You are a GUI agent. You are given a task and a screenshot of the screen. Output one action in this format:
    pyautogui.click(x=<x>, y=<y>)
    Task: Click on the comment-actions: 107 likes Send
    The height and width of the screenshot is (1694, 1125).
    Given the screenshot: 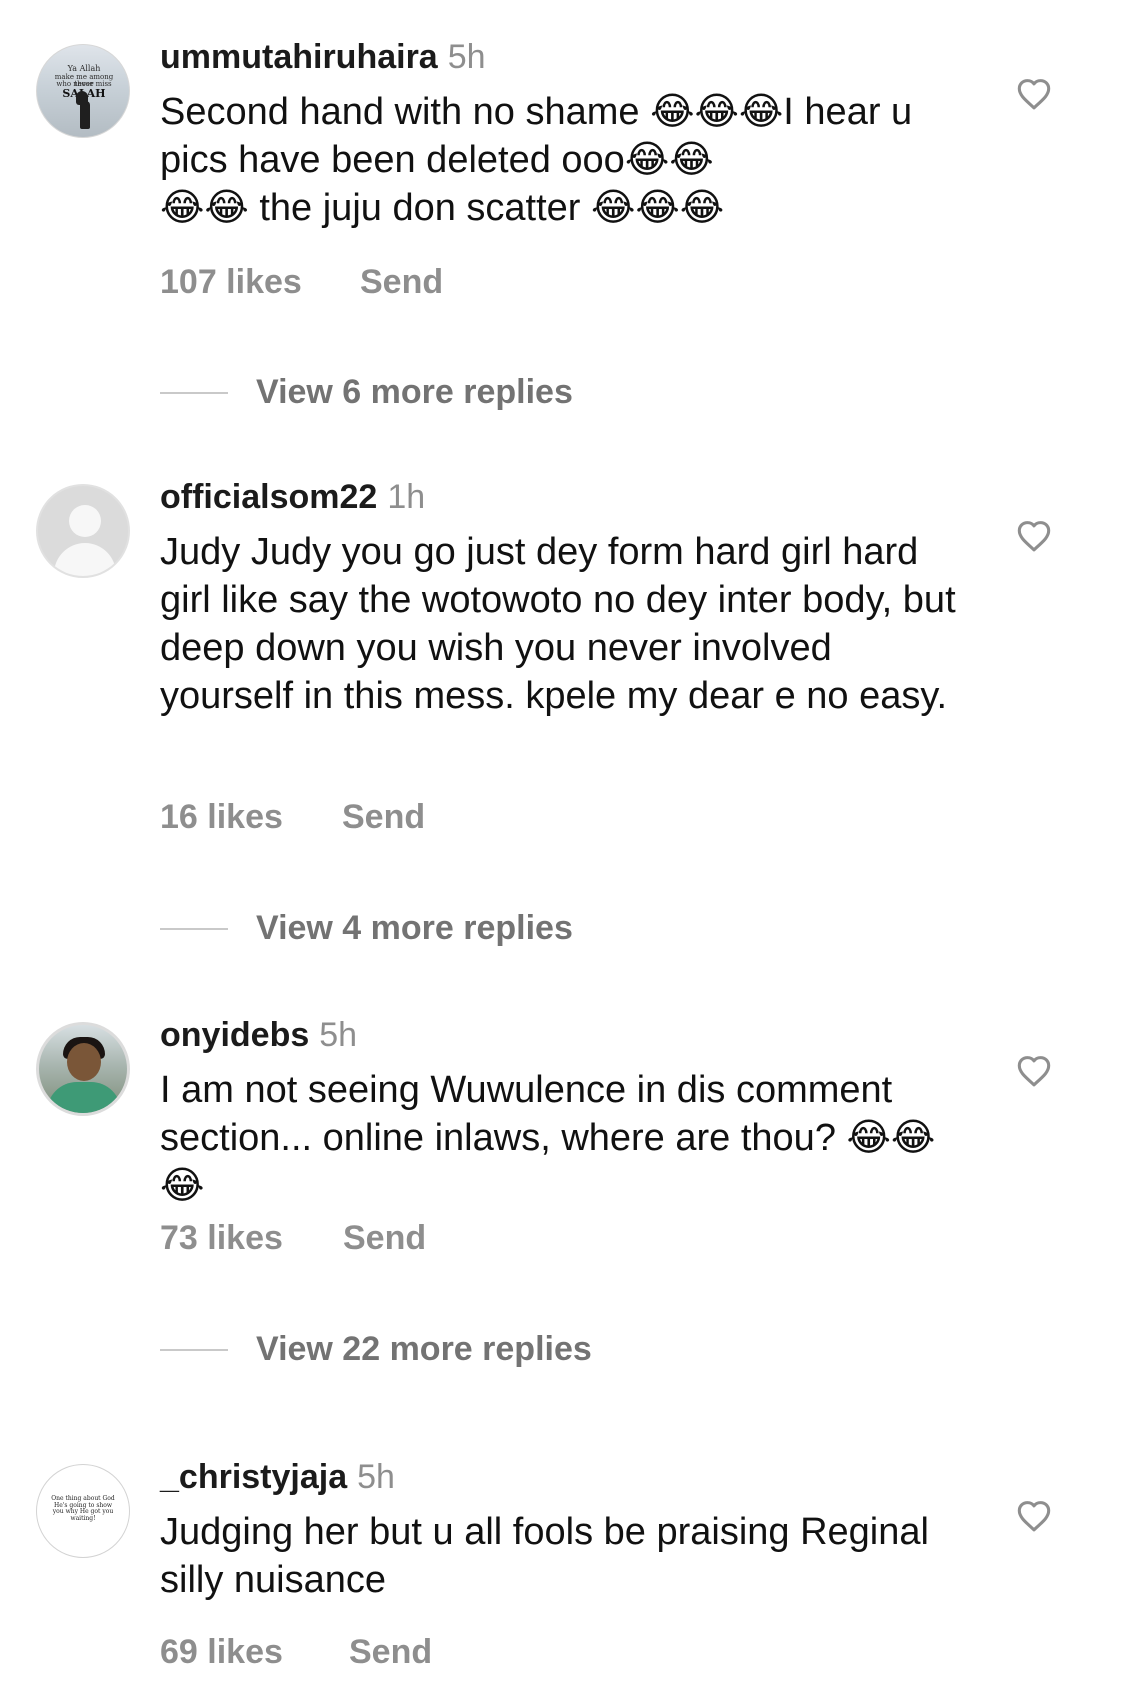 What is the action you would take?
    pyautogui.click(x=301, y=282)
    